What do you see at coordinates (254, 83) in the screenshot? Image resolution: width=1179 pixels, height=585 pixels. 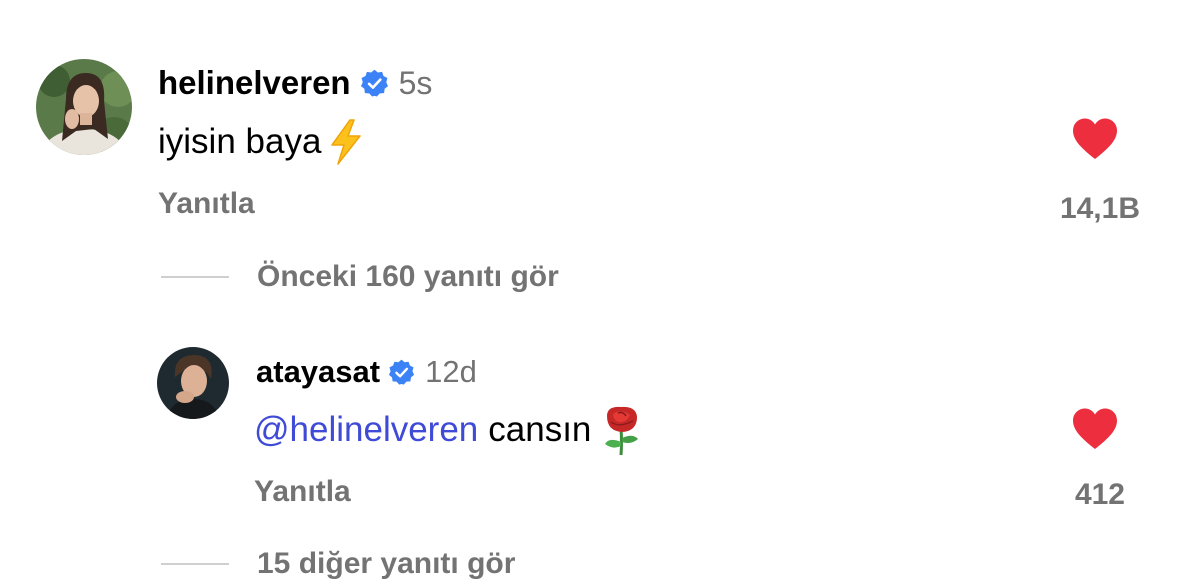 I see `comment-username: helinelveren` at bounding box center [254, 83].